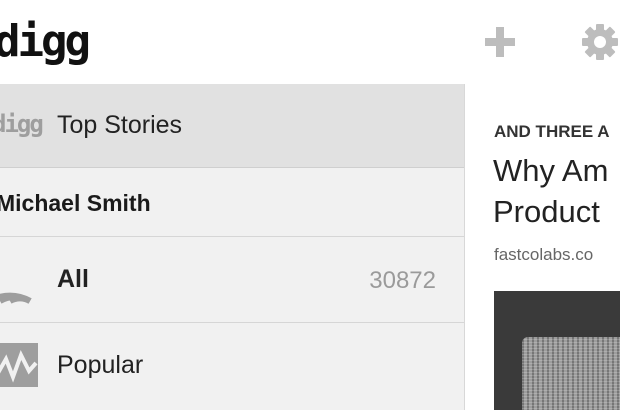  I want to click on drawer-item-label: Top Stories, so click(120, 125).